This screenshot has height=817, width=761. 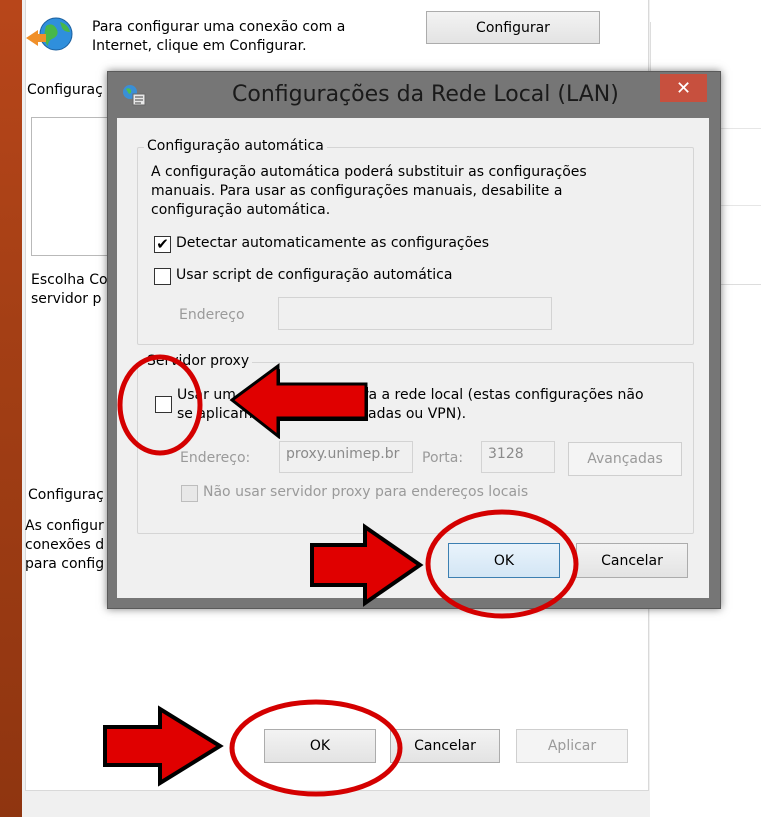 What do you see at coordinates (199, 46) in the screenshot?
I see `intro-text: Internet, clique em Configurar.` at bounding box center [199, 46].